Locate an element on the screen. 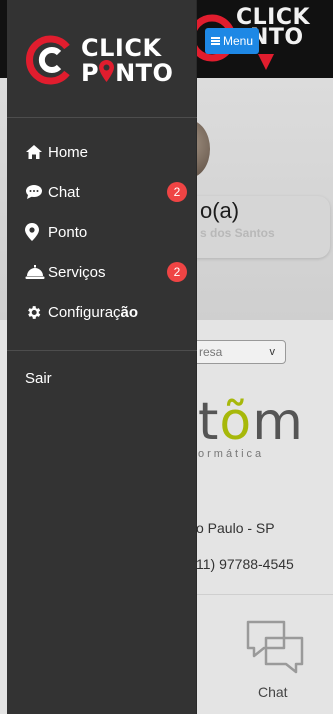 This screenshot has width=333, height=714. chat-bubble-icon is located at coordinates (35, 192).